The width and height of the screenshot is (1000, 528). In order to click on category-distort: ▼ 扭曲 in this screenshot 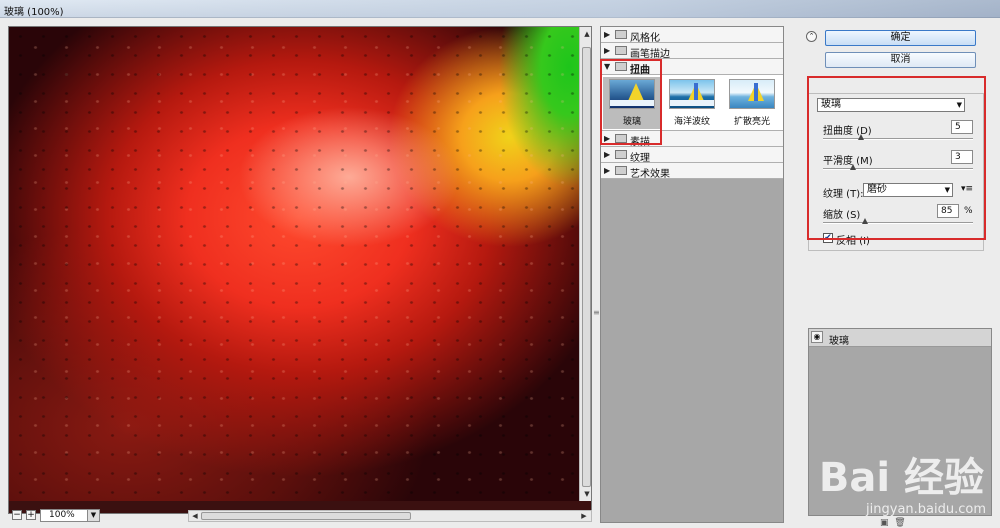, I will do `click(692, 67)`.